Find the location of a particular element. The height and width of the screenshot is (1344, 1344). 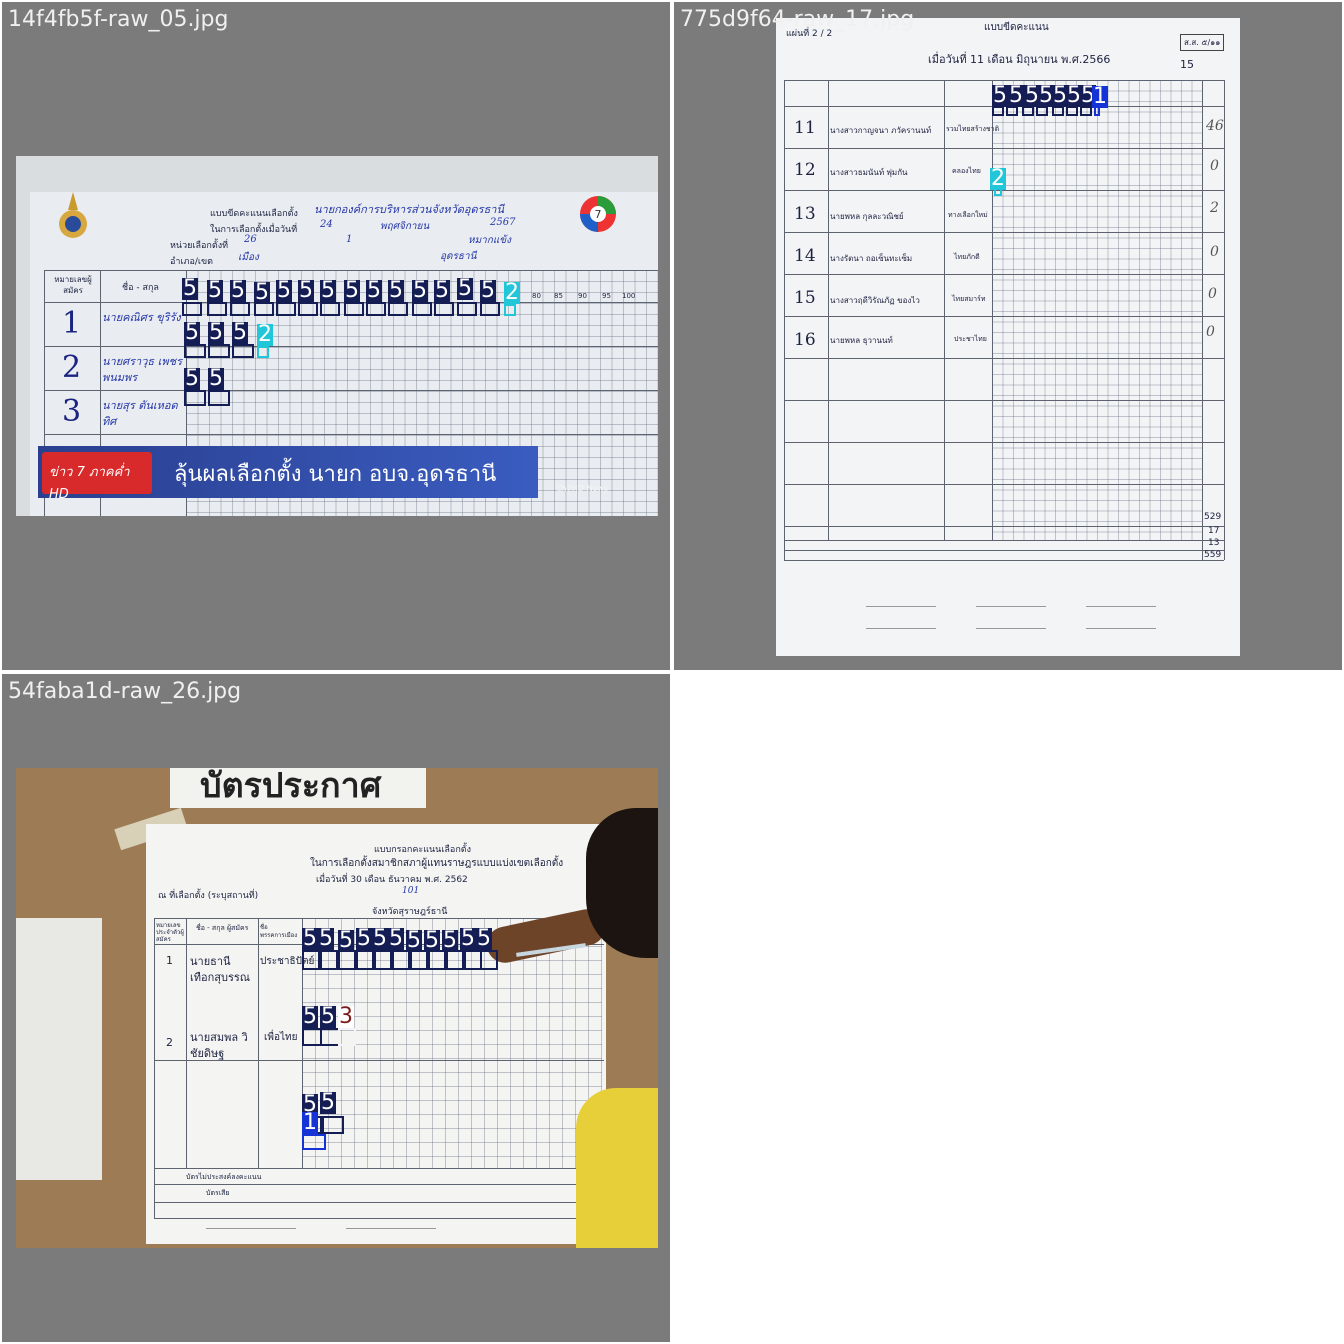

election-year: 2567 is located at coordinates (503, 222).